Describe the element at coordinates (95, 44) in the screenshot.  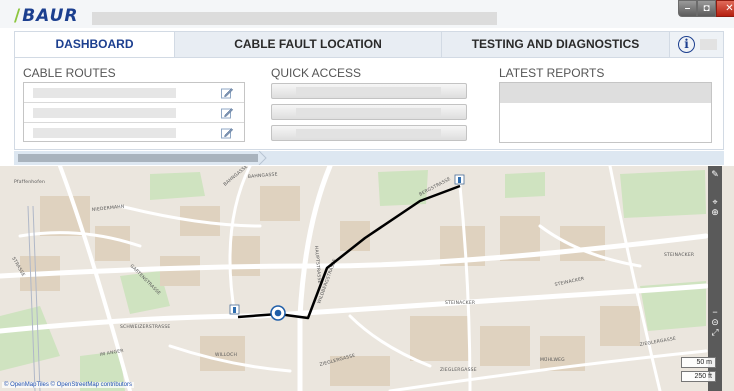
I see `tab-dashboard: DASHBOARD` at that location.